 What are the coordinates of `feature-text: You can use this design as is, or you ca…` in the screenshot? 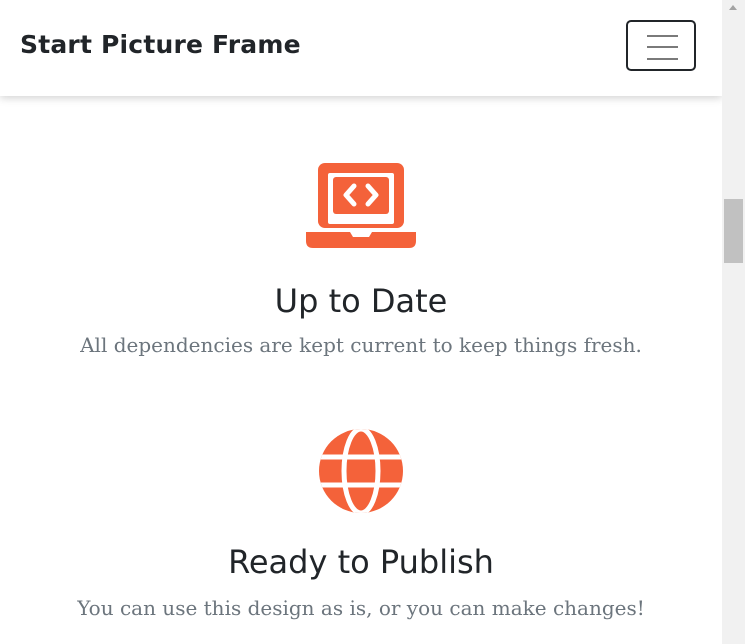 It's located at (361, 608).